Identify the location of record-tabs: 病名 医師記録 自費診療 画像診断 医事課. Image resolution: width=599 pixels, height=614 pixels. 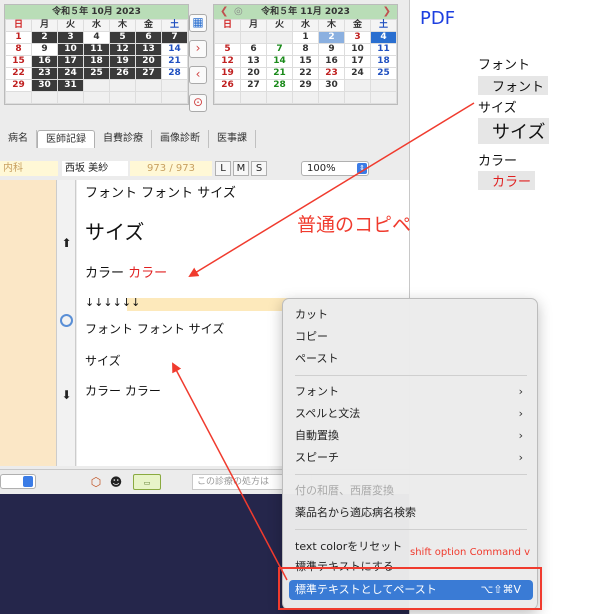
(128, 139).